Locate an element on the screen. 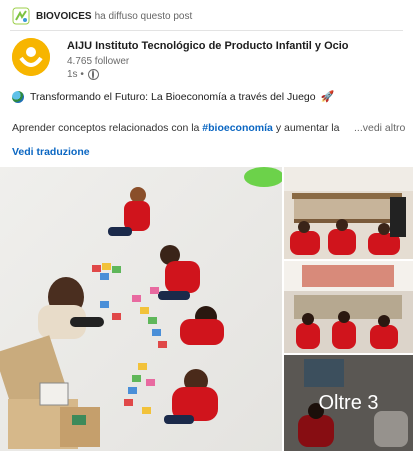  post-time: 1s • is located at coordinates (75, 74).